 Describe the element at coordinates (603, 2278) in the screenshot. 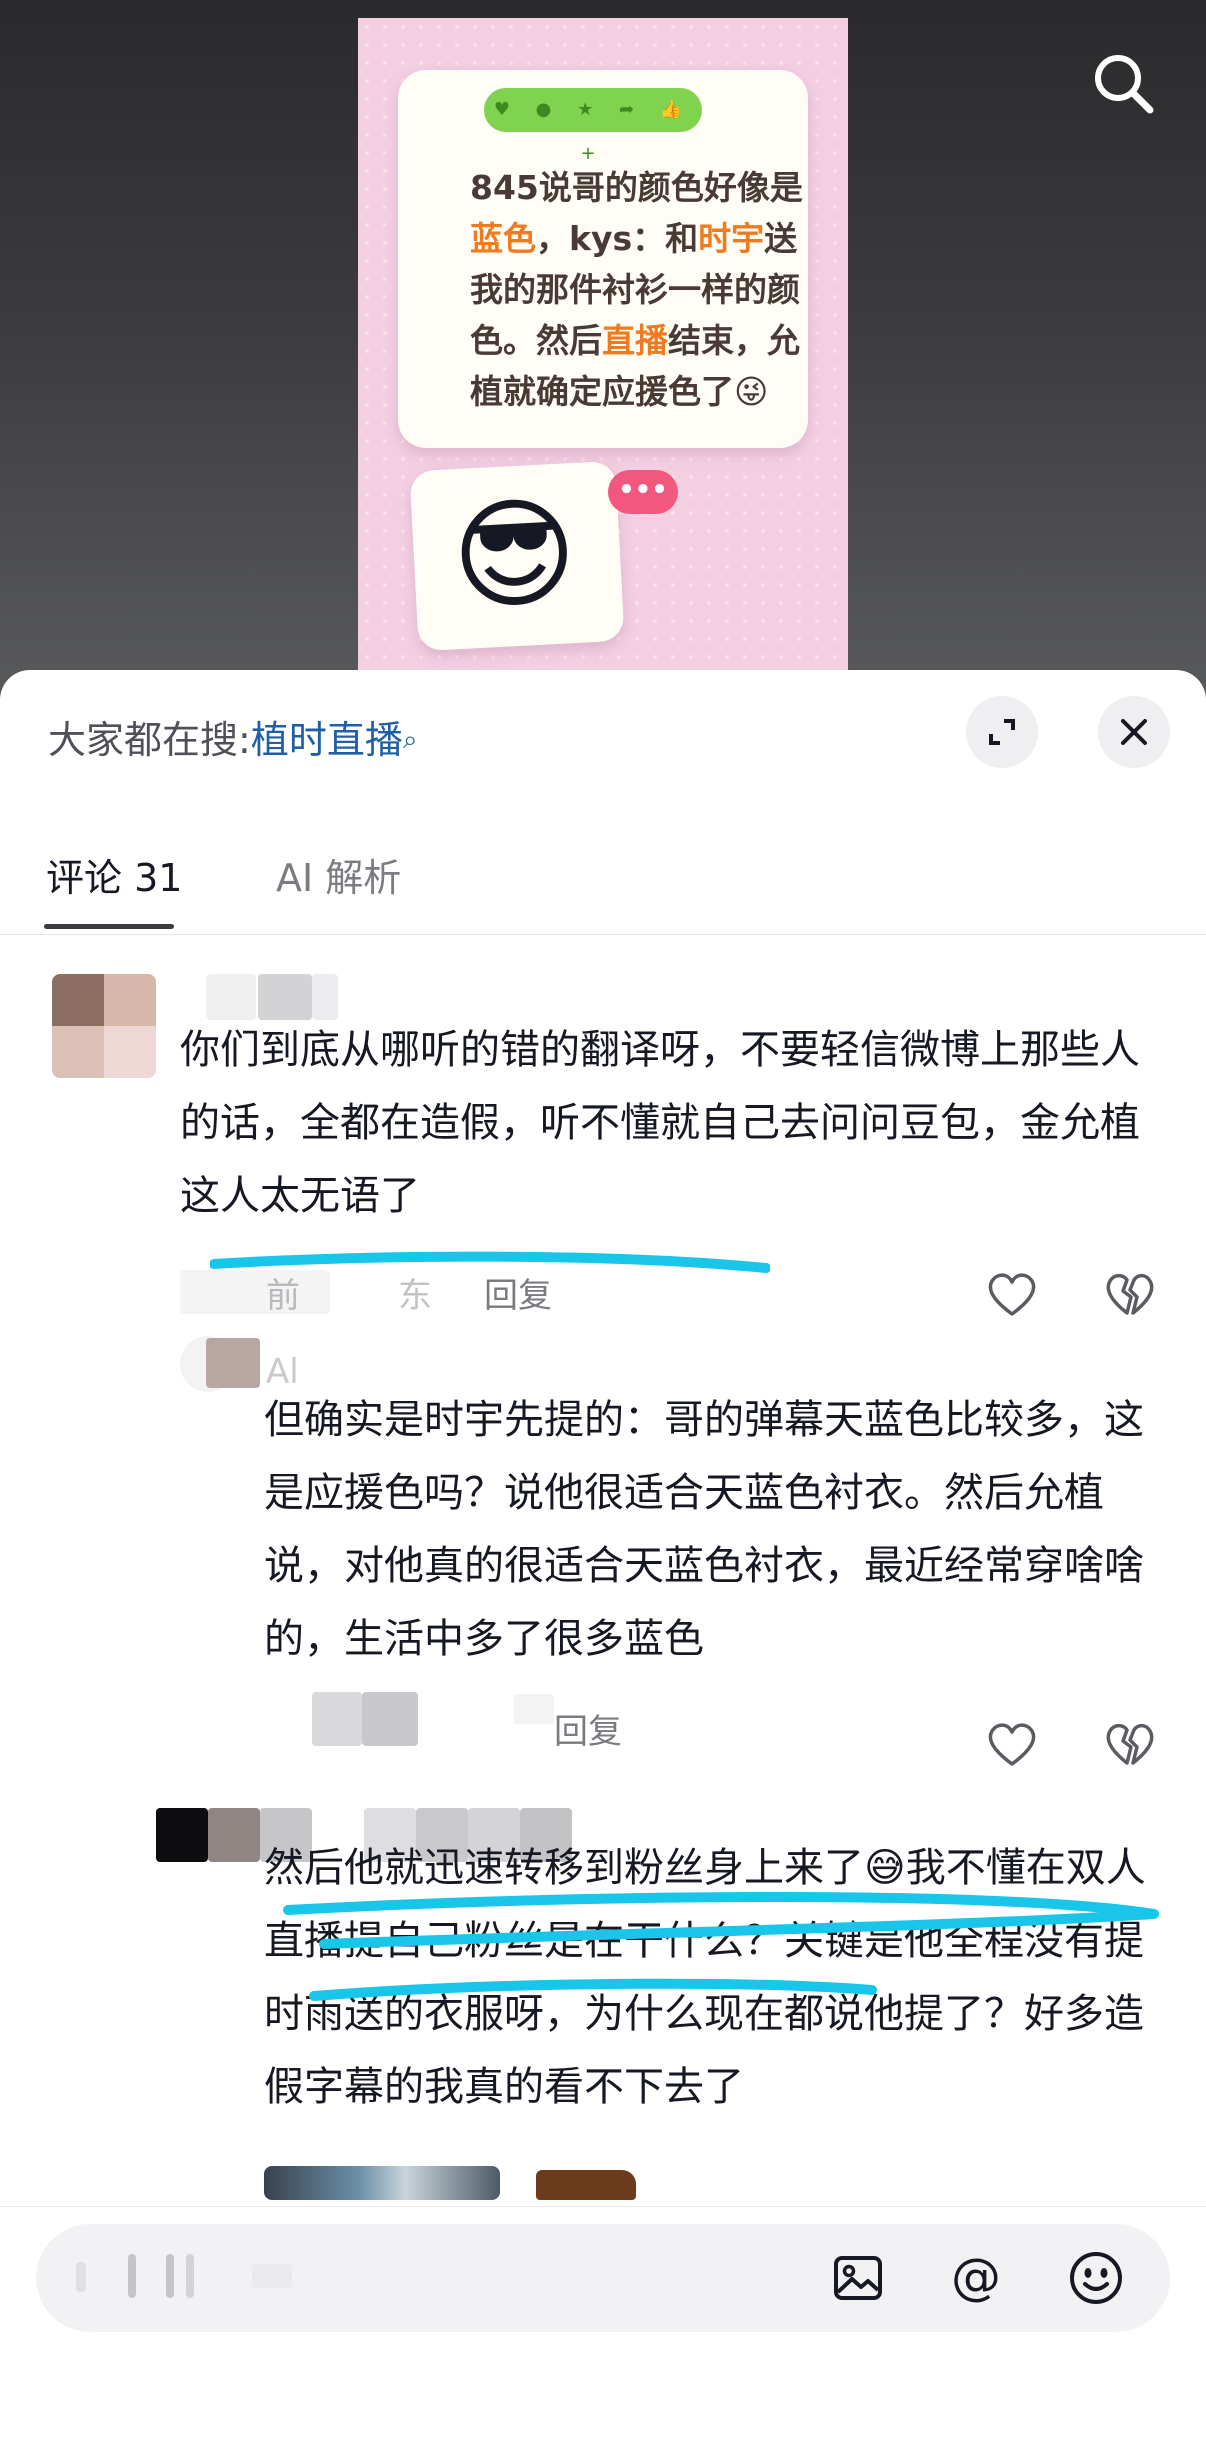

I see `comment-input: @` at that location.